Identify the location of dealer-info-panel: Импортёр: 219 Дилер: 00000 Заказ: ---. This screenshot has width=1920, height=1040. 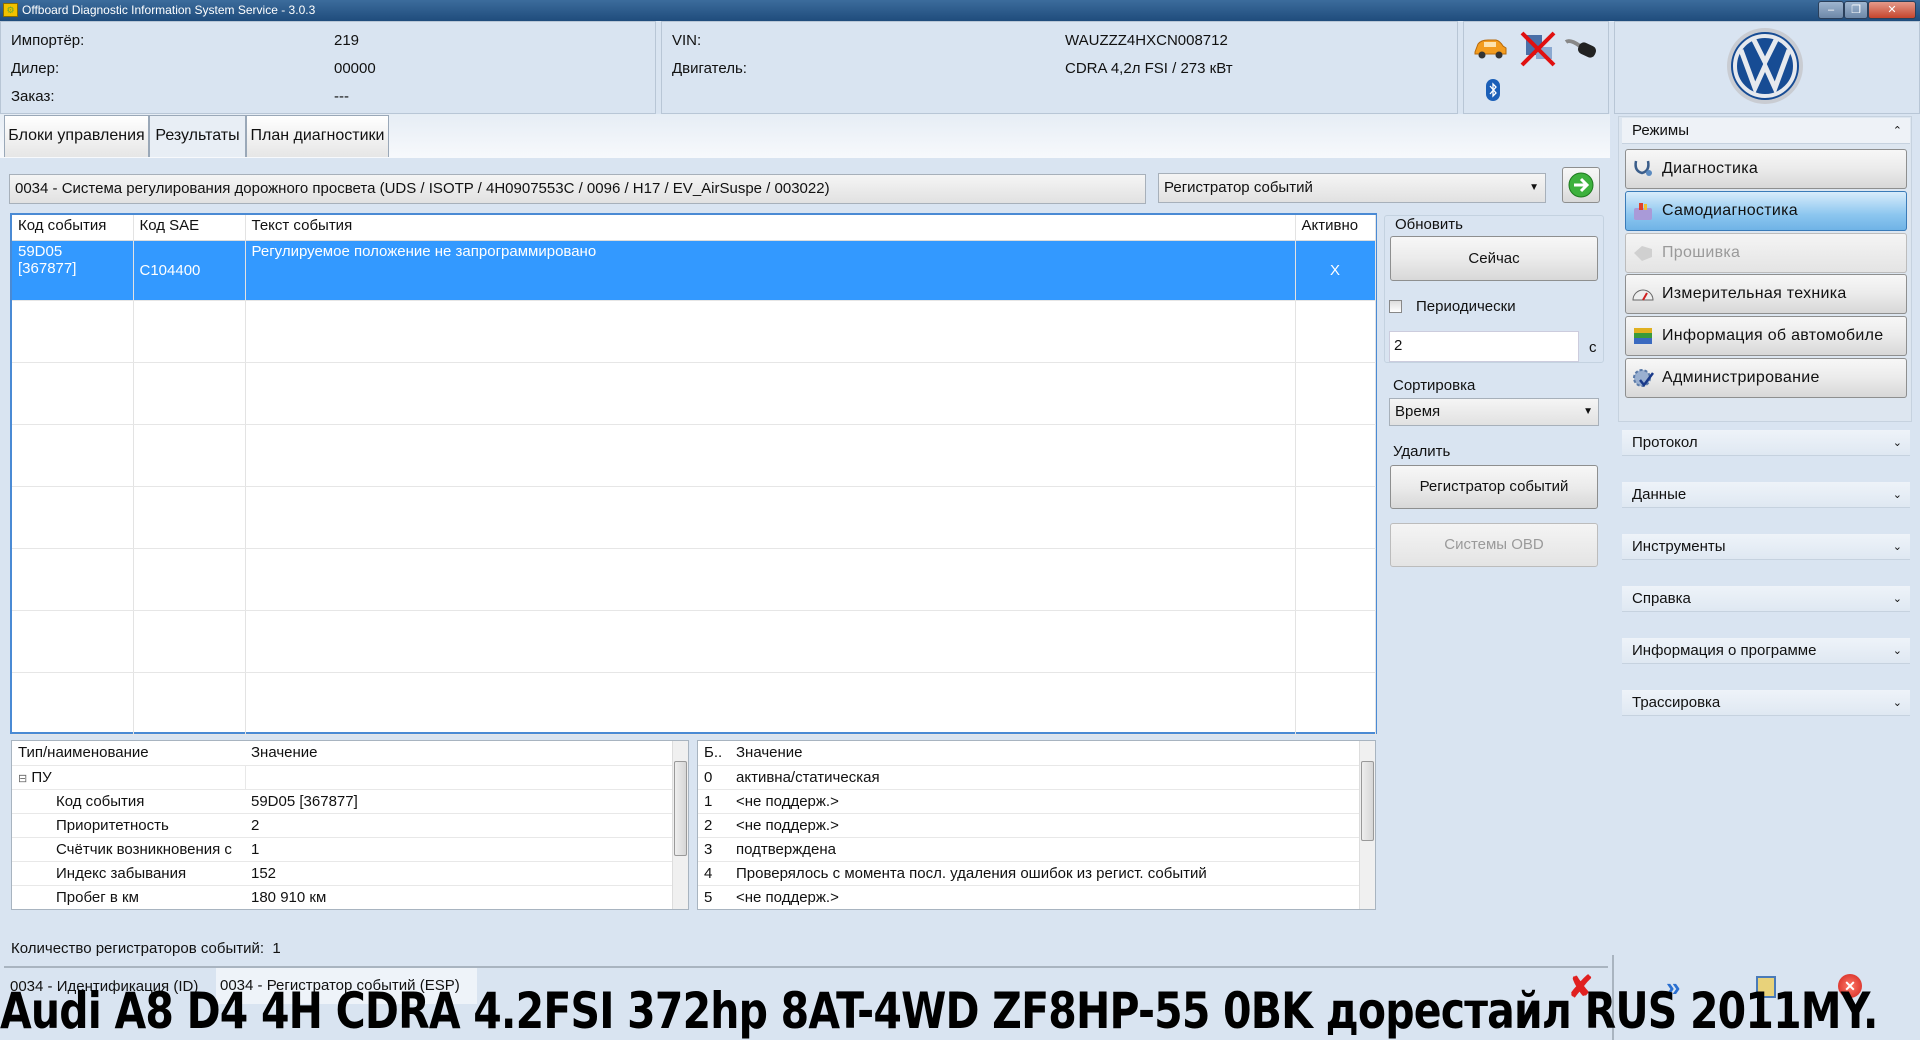
(328, 67).